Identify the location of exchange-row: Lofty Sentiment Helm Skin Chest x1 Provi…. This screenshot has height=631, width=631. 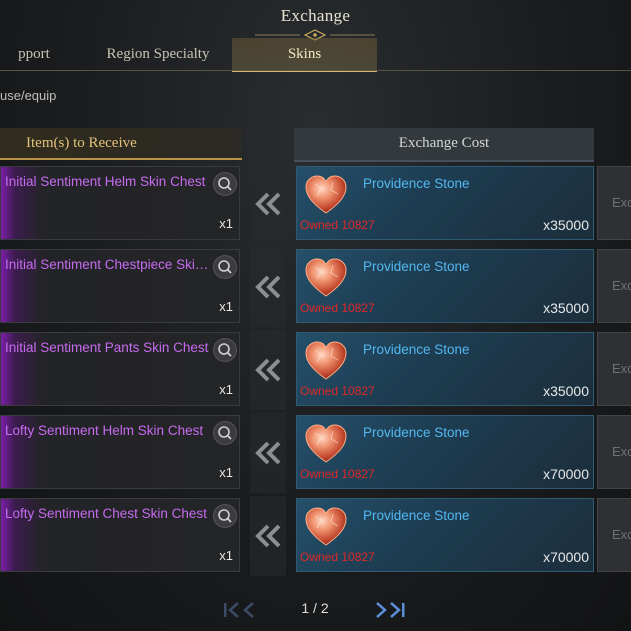
(315, 453).